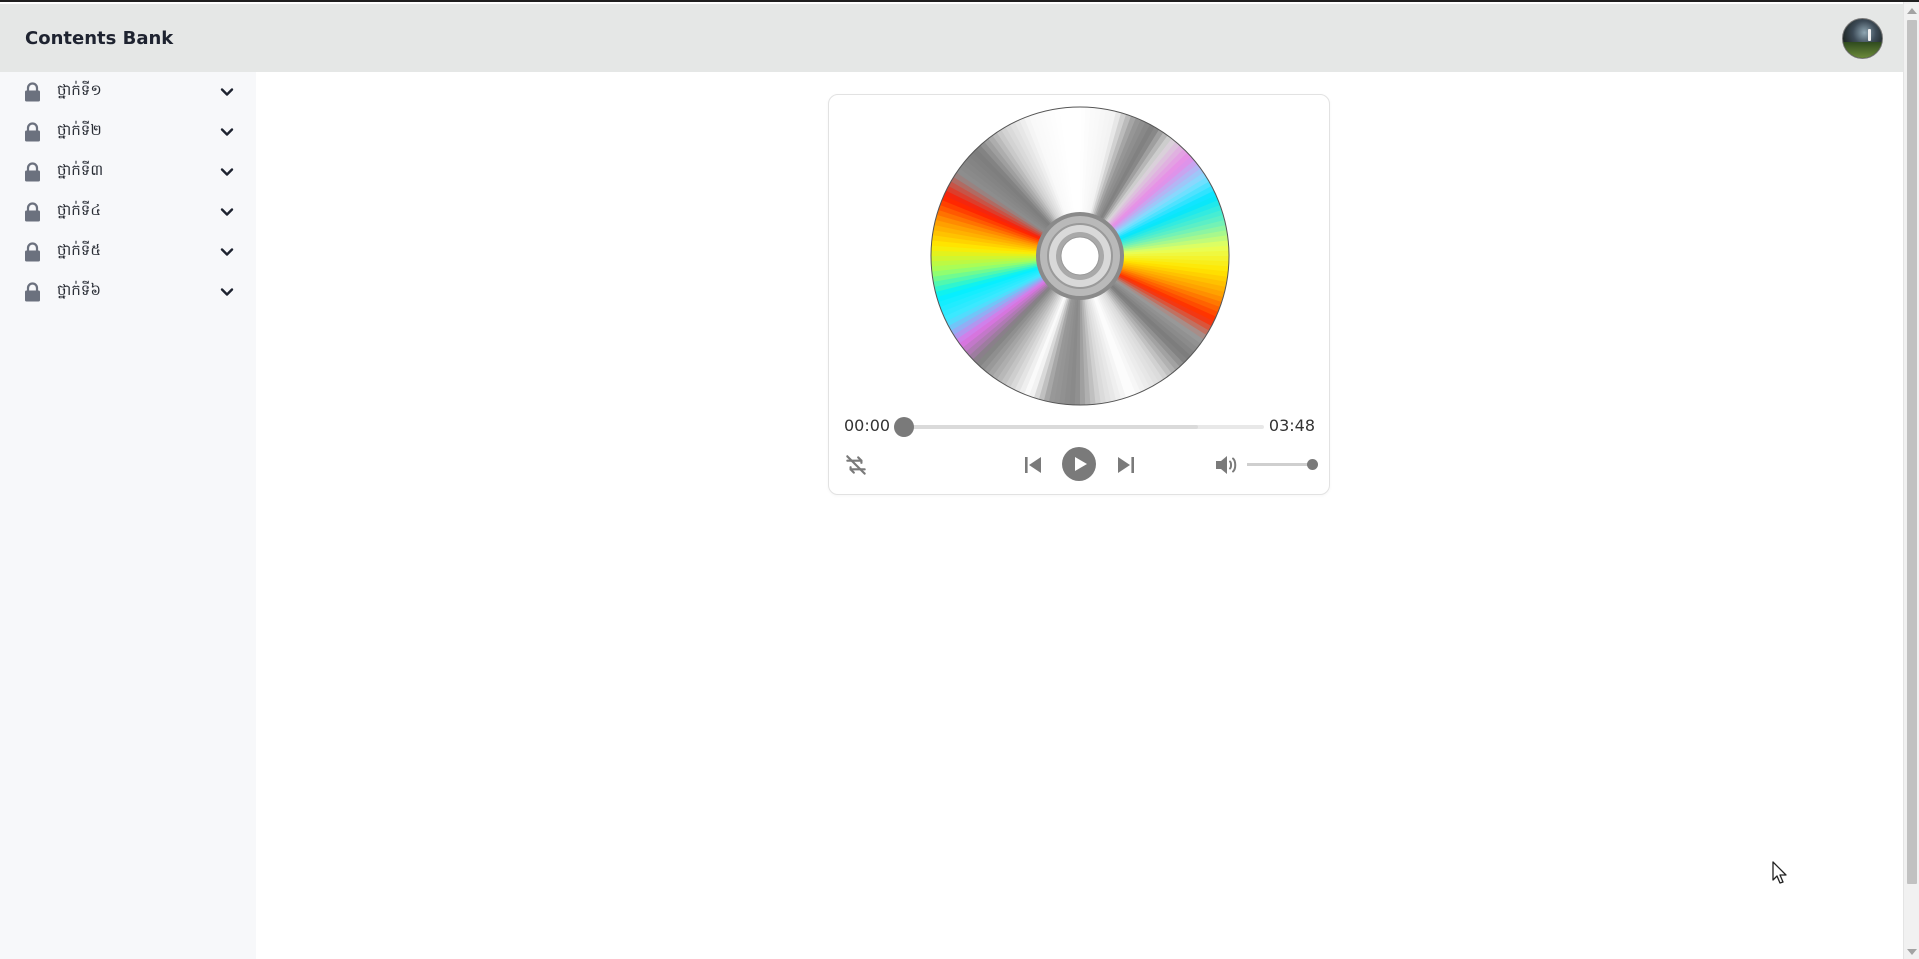  I want to click on sidebar-item-label: ថ្នាក់ទី៤, so click(79, 210).